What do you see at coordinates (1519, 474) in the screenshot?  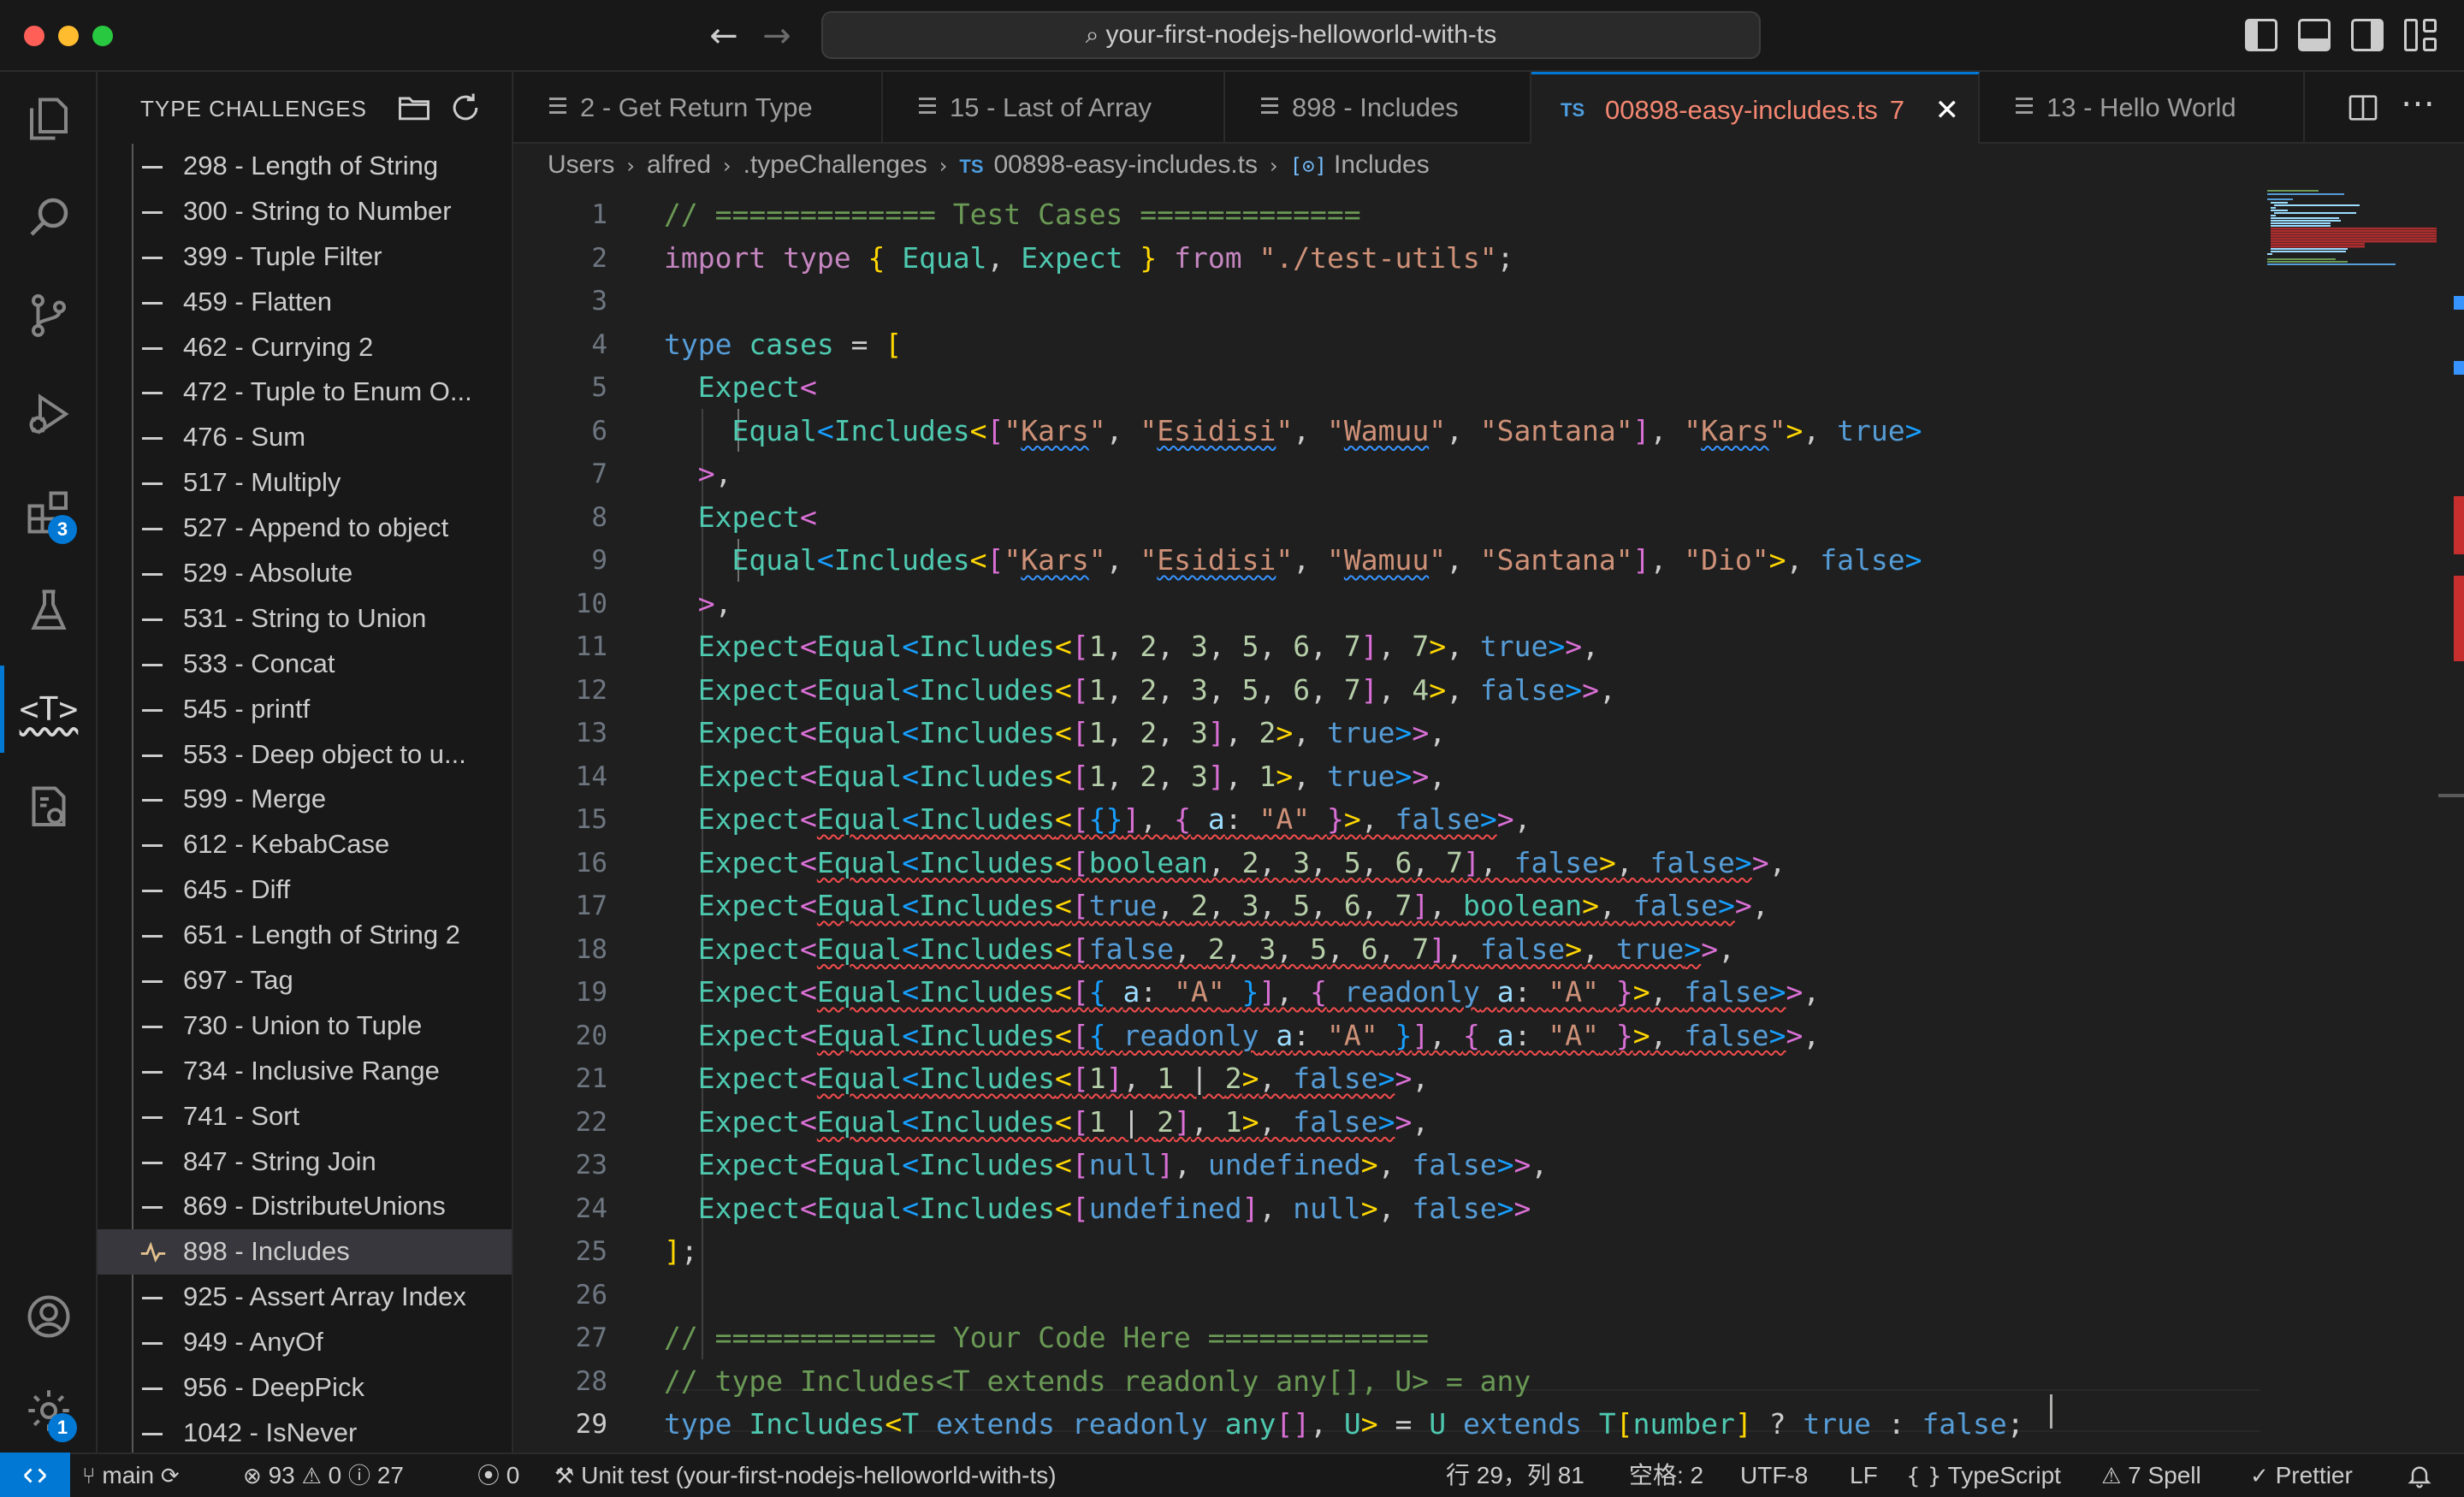 I see `code-line: >,` at bounding box center [1519, 474].